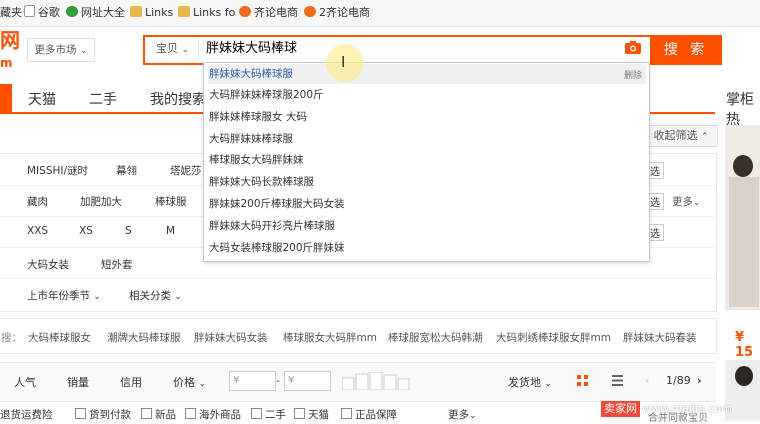 Image resolution: width=760 pixels, height=424 pixels. I want to click on suggestion-item: 胖妹妹大码长款棒球服, so click(427, 182).